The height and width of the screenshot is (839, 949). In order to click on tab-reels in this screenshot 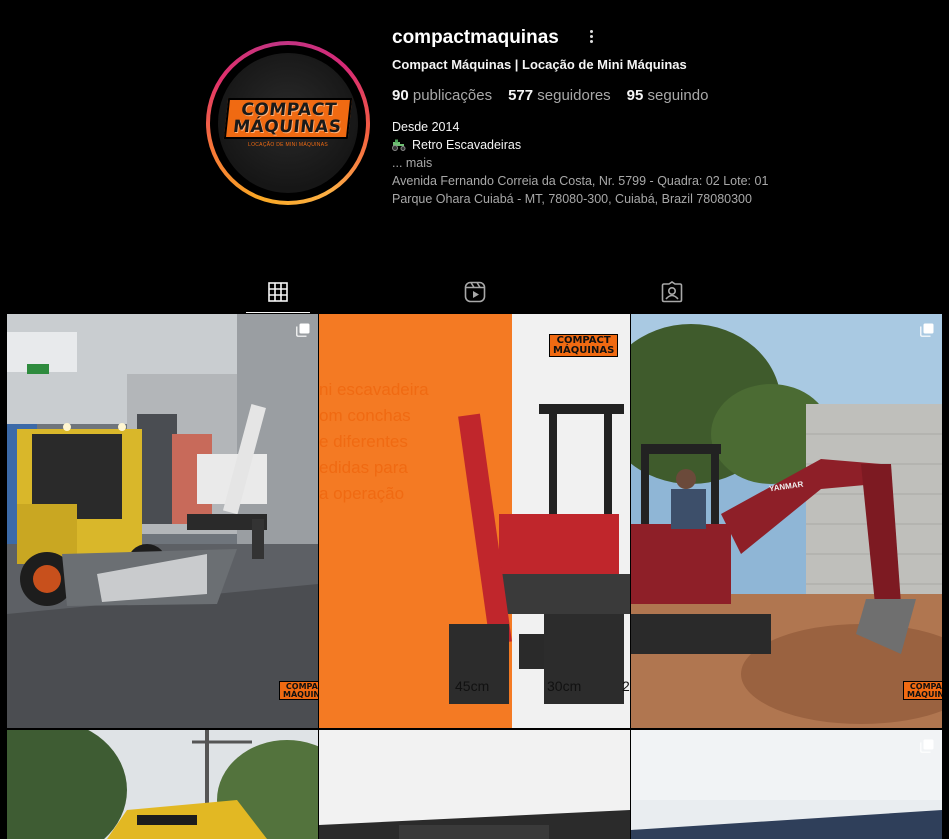, I will do `click(475, 292)`.